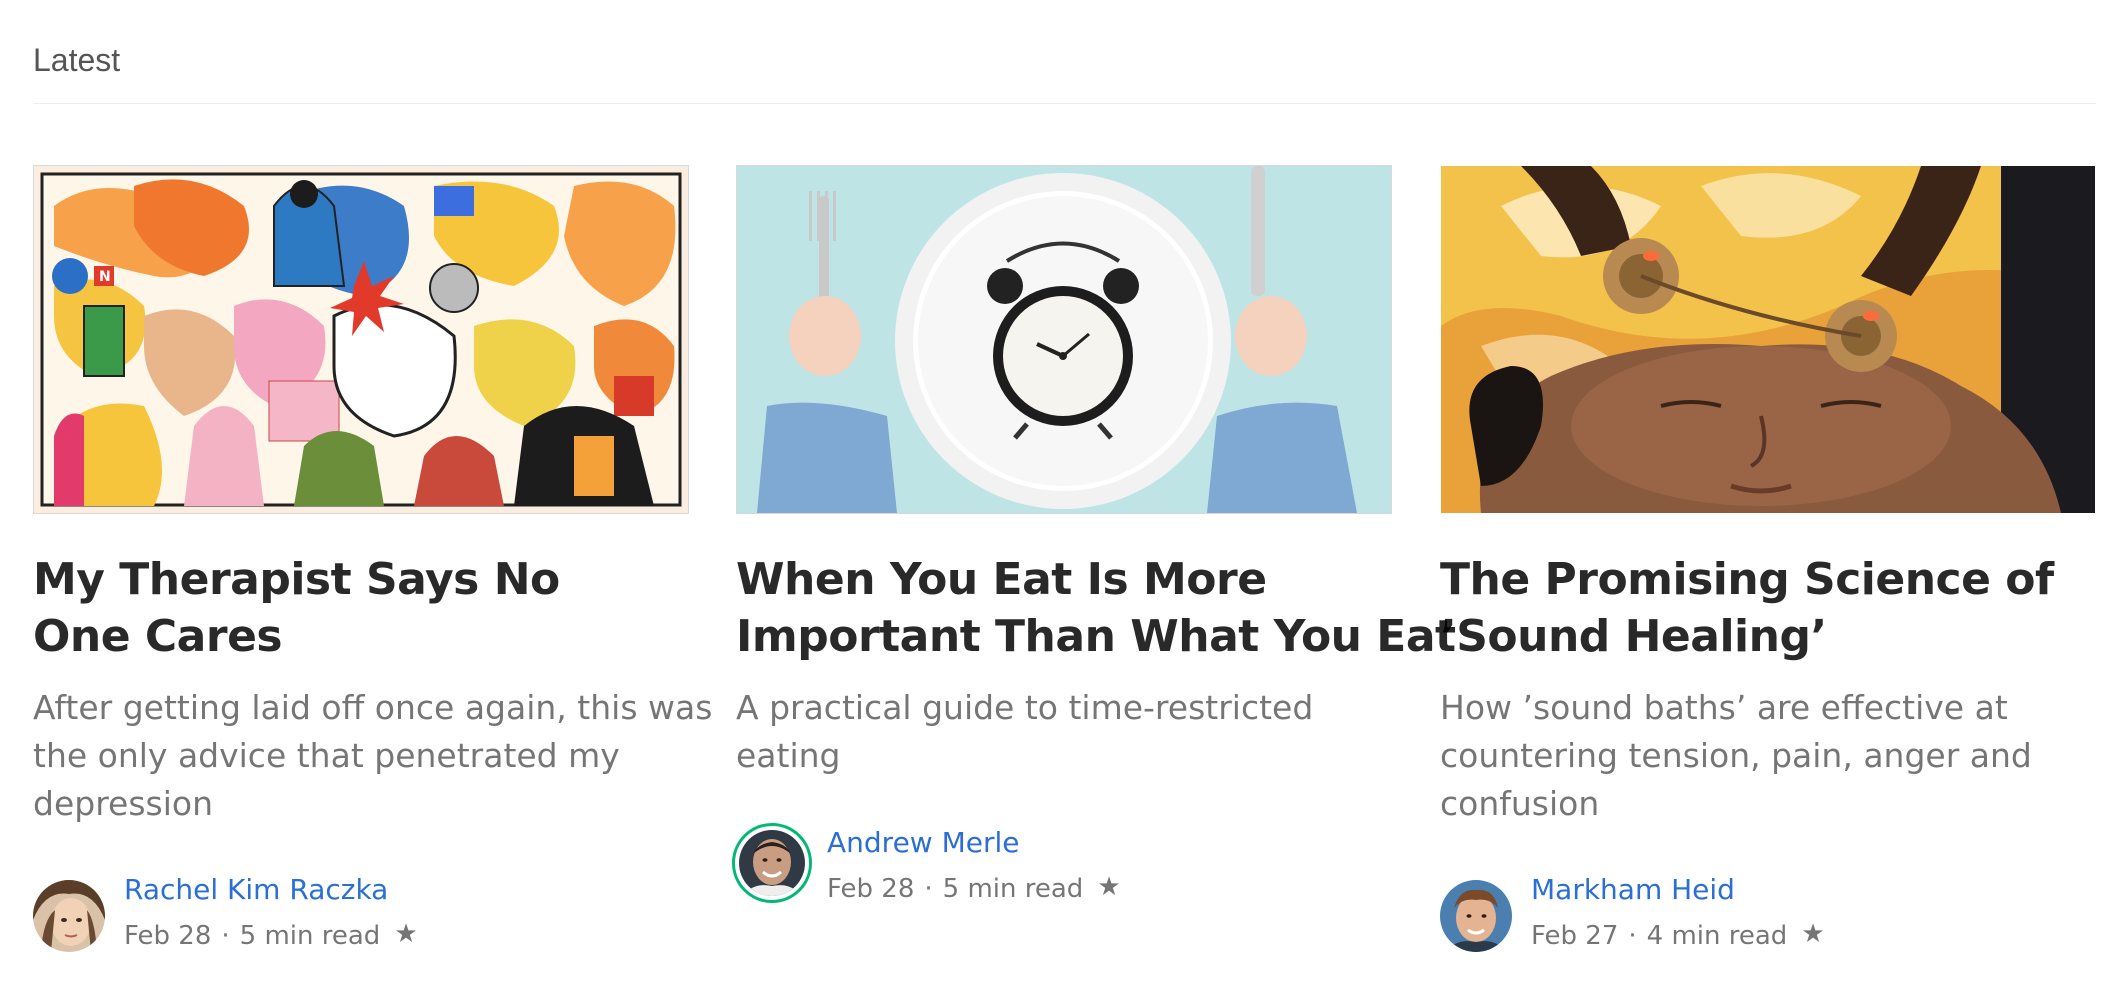 Image resolution: width=2128 pixels, height=996 pixels. What do you see at coordinates (363, 579) in the screenshot?
I see `title-line: My Therapist Says No` at bounding box center [363, 579].